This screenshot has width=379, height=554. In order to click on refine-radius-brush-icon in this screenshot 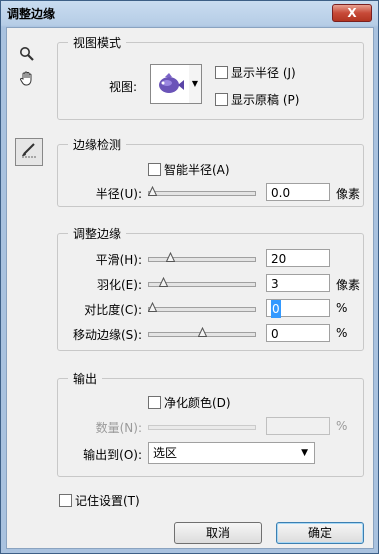, I will do `click(29, 152)`.